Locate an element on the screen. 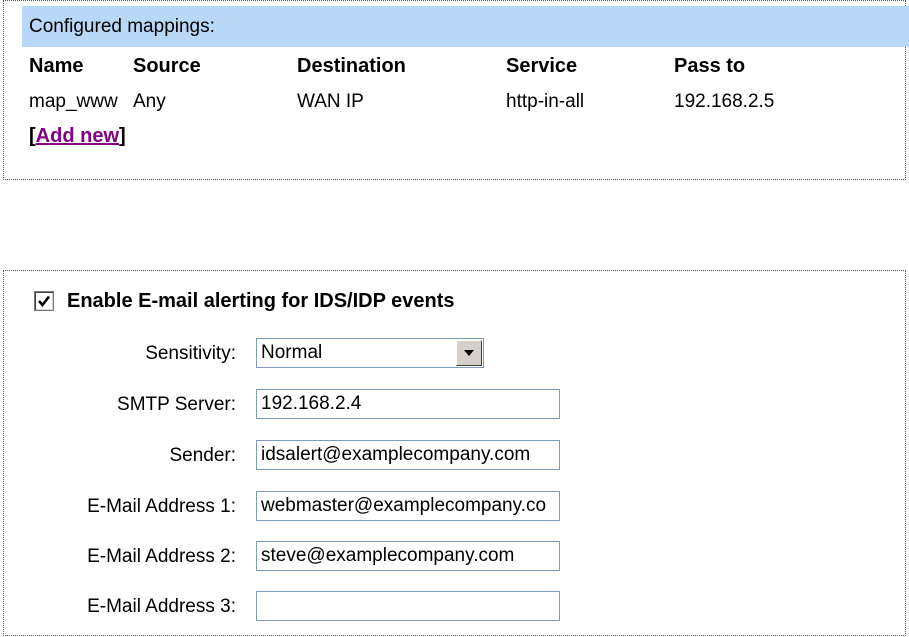 This screenshot has height=637, width=909. column-header-source: Source is located at coordinates (167, 66).